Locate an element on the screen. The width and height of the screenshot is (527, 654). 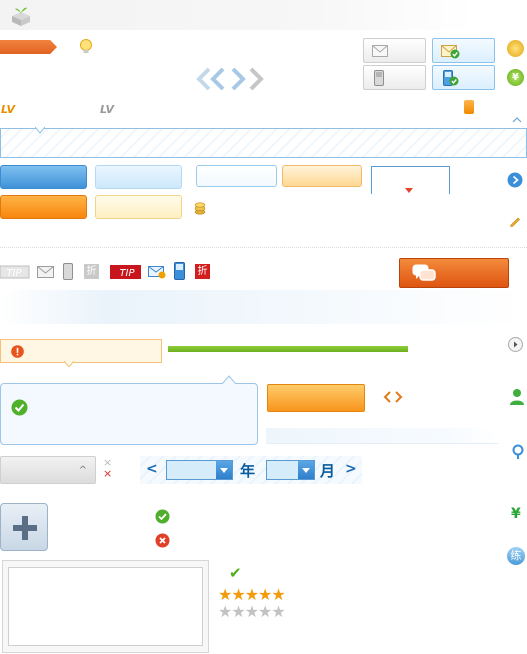
phone-button is located at coordinates (394, 77).